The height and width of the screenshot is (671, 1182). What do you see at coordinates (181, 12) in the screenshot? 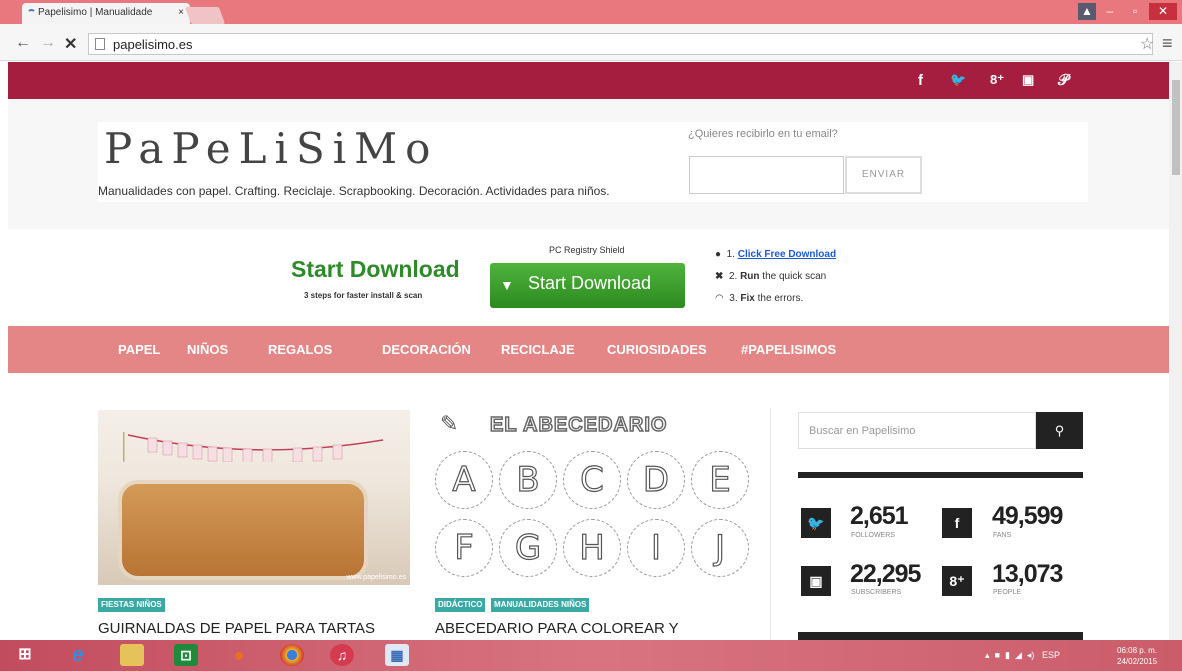
I see `tab-close-icon: ×` at bounding box center [181, 12].